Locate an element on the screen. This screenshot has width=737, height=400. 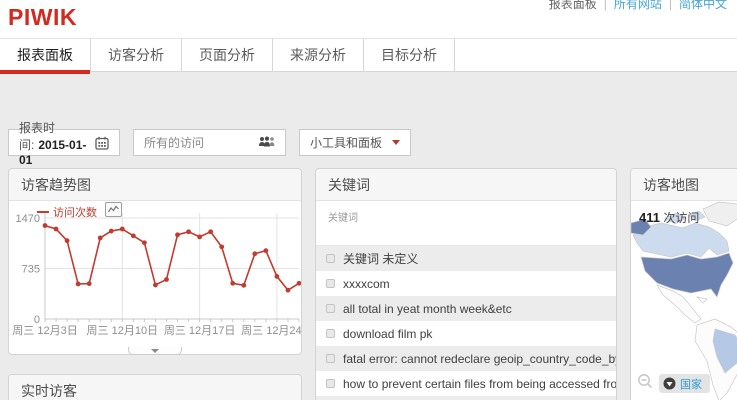
zoom-out-icon is located at coordinates (645, 383).